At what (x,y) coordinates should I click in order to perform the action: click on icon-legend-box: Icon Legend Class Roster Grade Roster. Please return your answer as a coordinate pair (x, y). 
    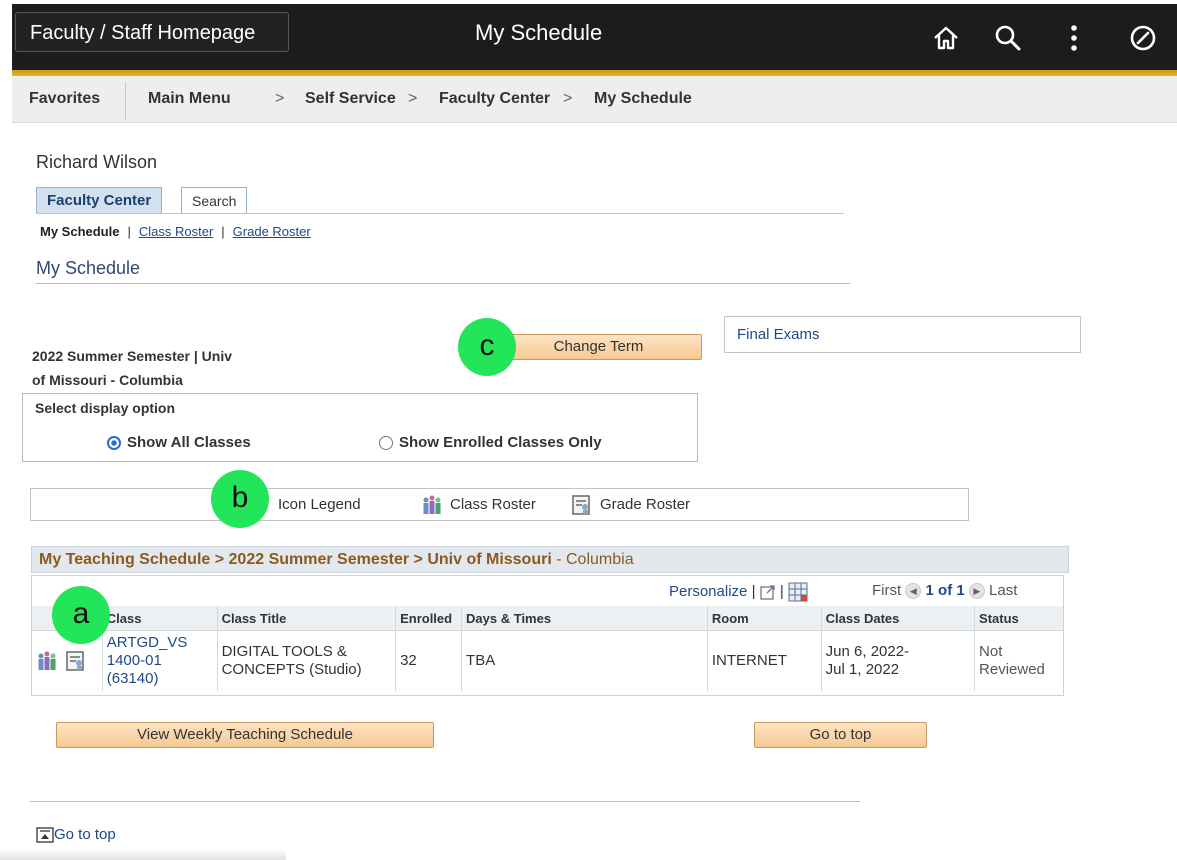
    Looking at the image, I should click on (499, 504).